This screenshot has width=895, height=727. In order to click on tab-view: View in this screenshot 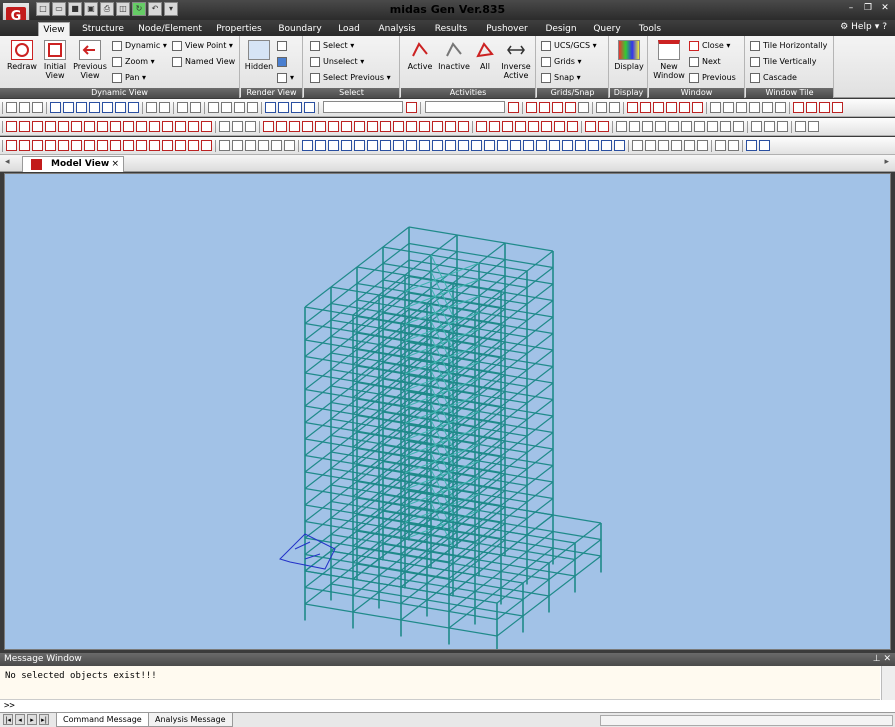, I will do `click(54, 29)`.